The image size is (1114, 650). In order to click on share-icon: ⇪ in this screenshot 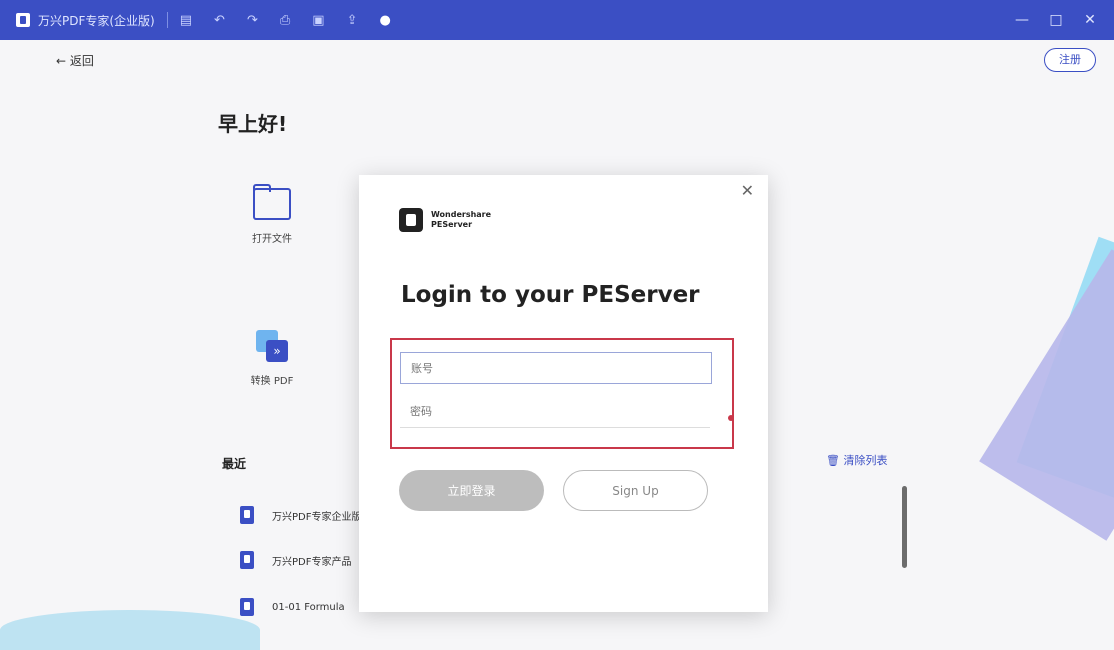, I will do `click(352, 20)`.